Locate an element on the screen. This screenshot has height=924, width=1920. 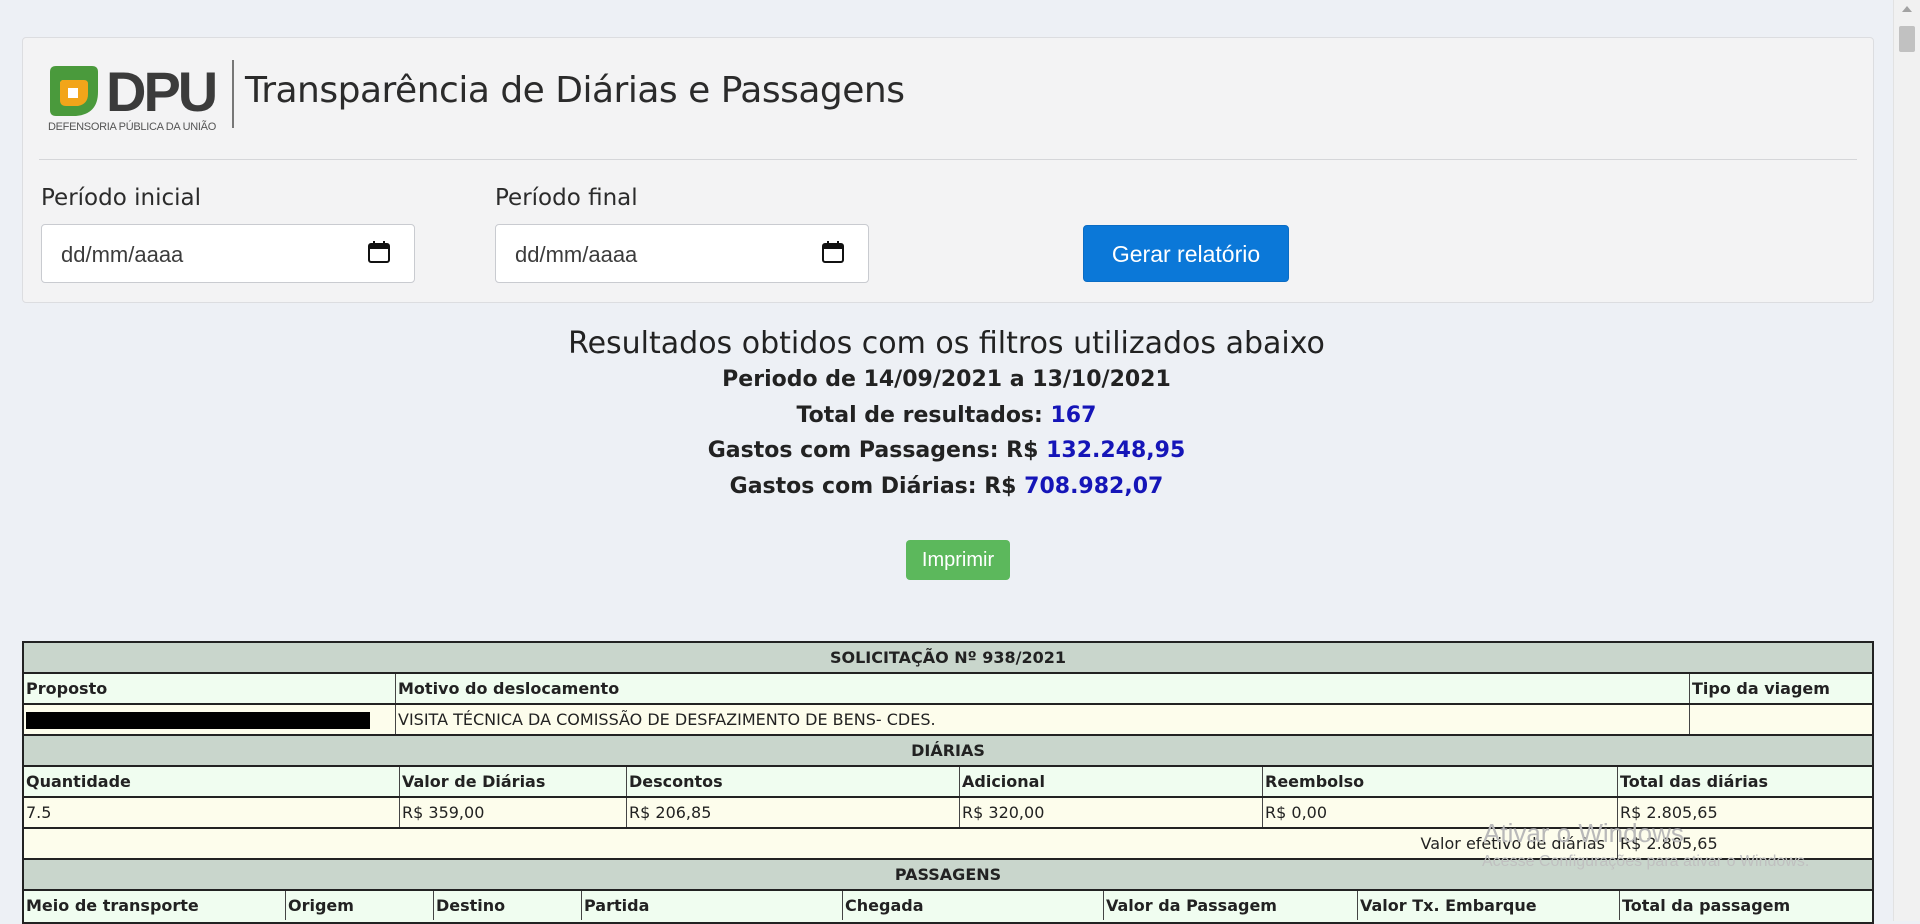
end-date-placeholder: dd/mm/aaaa is located at coordinates (576, 254).